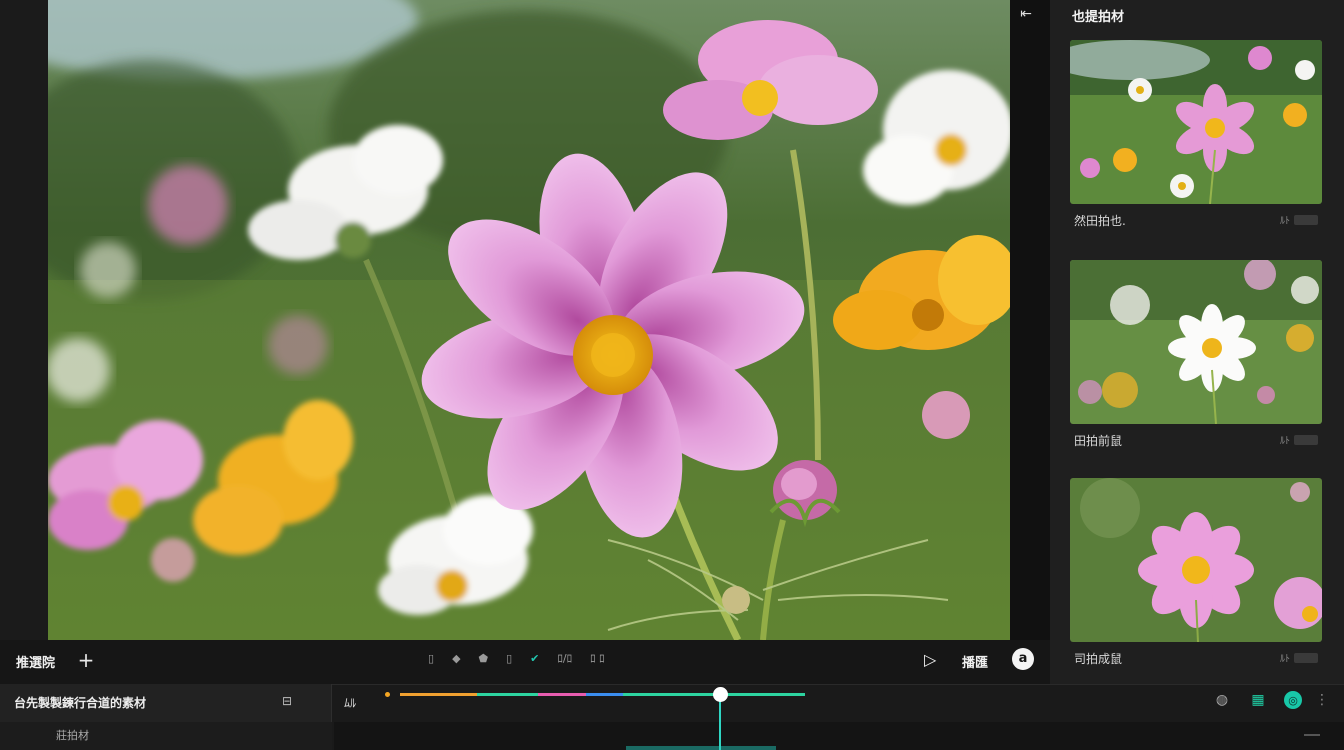 The height and width of the screenshot is (750, 1344). What do you see at coordinates (484, 659) in the screenshot?
I see `tool-button: ⬟` at bounding box center [484, 659].